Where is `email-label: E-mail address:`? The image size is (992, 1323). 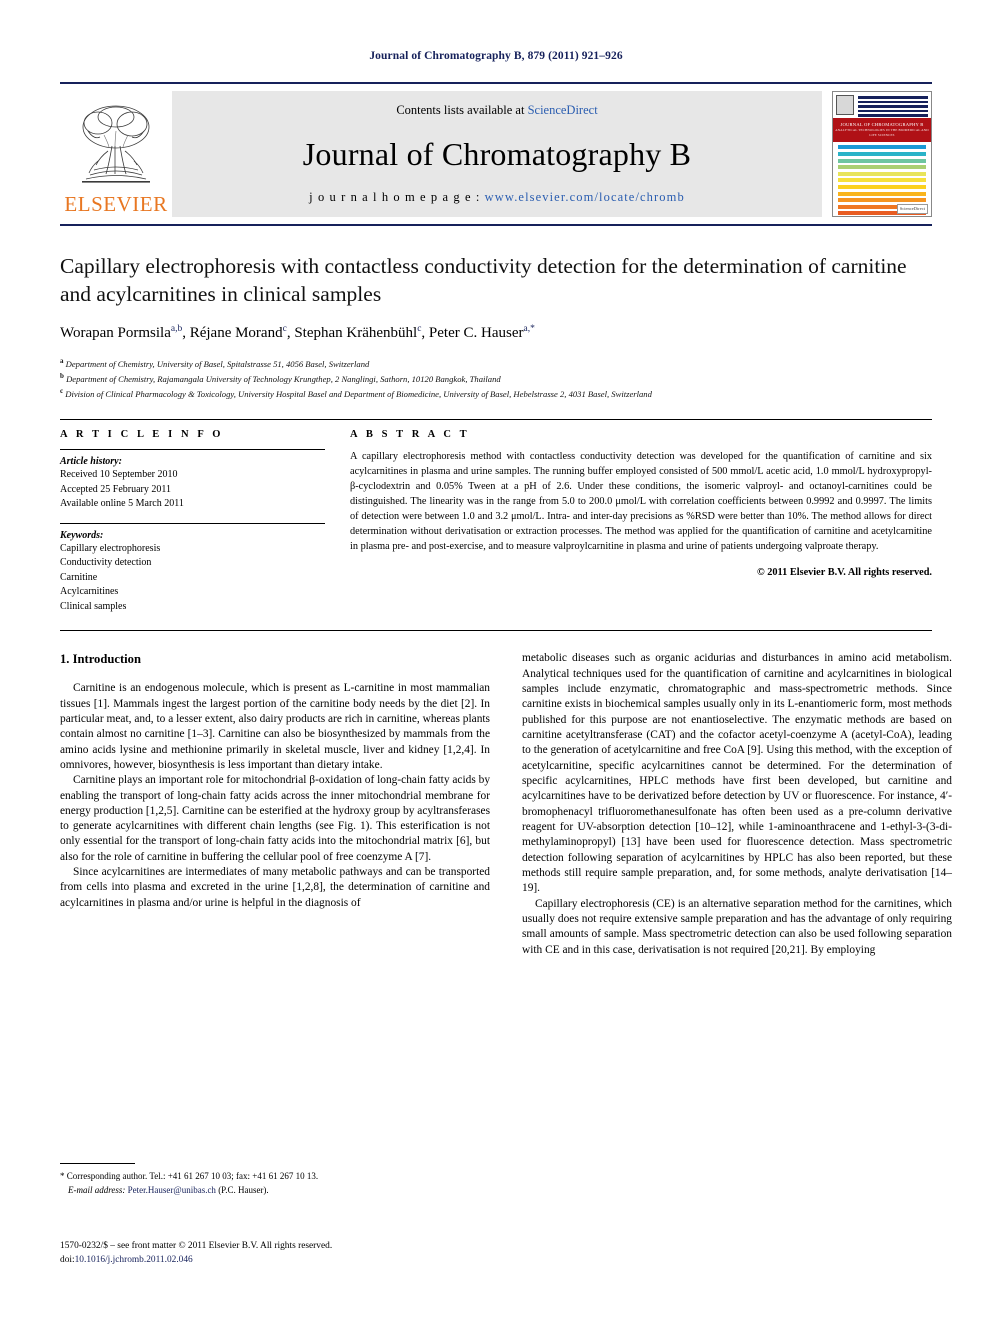
email-label: E-mail address: is located at coordinates (97, 1189).